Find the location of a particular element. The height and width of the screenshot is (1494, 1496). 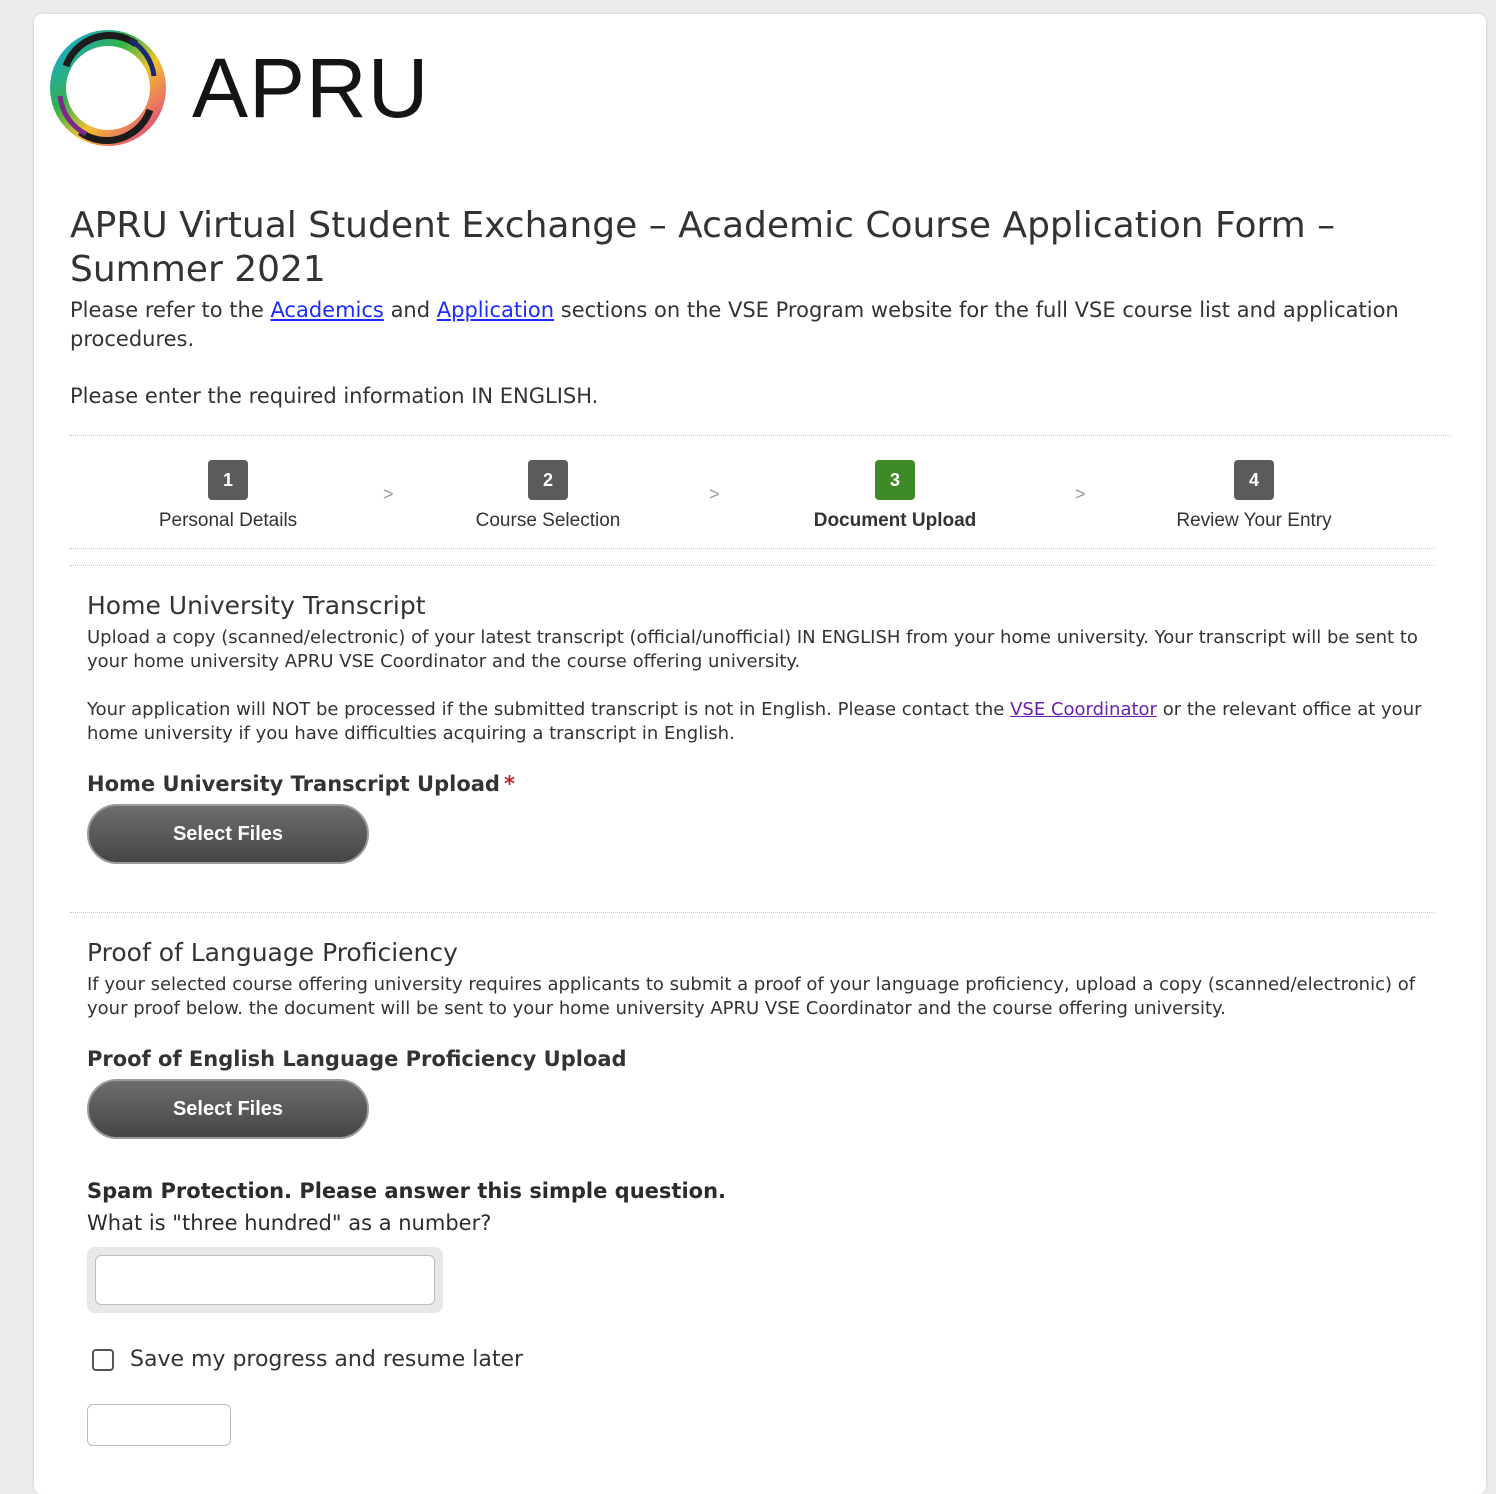

transcript-upload-label: Home University Transcript Upload * is located at coordinates (768, 784).